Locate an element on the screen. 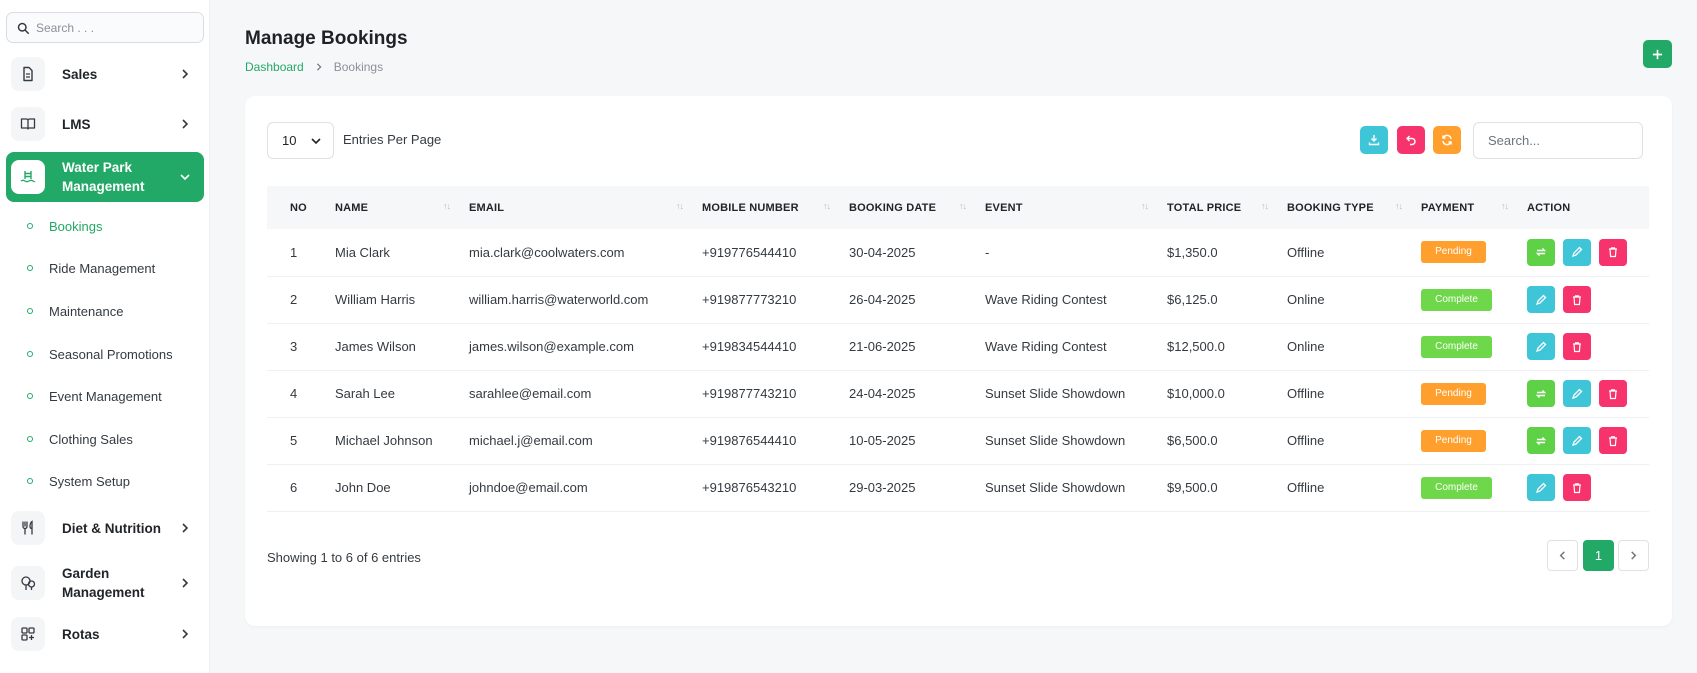  sidebar-subitem-ride-management: Ride Management is located at coordinates (91, 268).